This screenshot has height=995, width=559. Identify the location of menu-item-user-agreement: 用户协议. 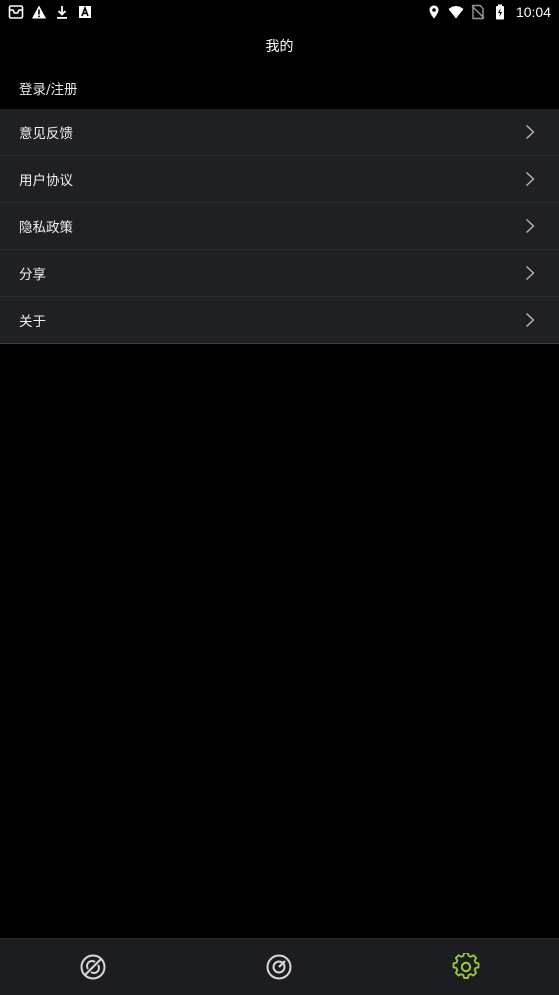
(279, 179).